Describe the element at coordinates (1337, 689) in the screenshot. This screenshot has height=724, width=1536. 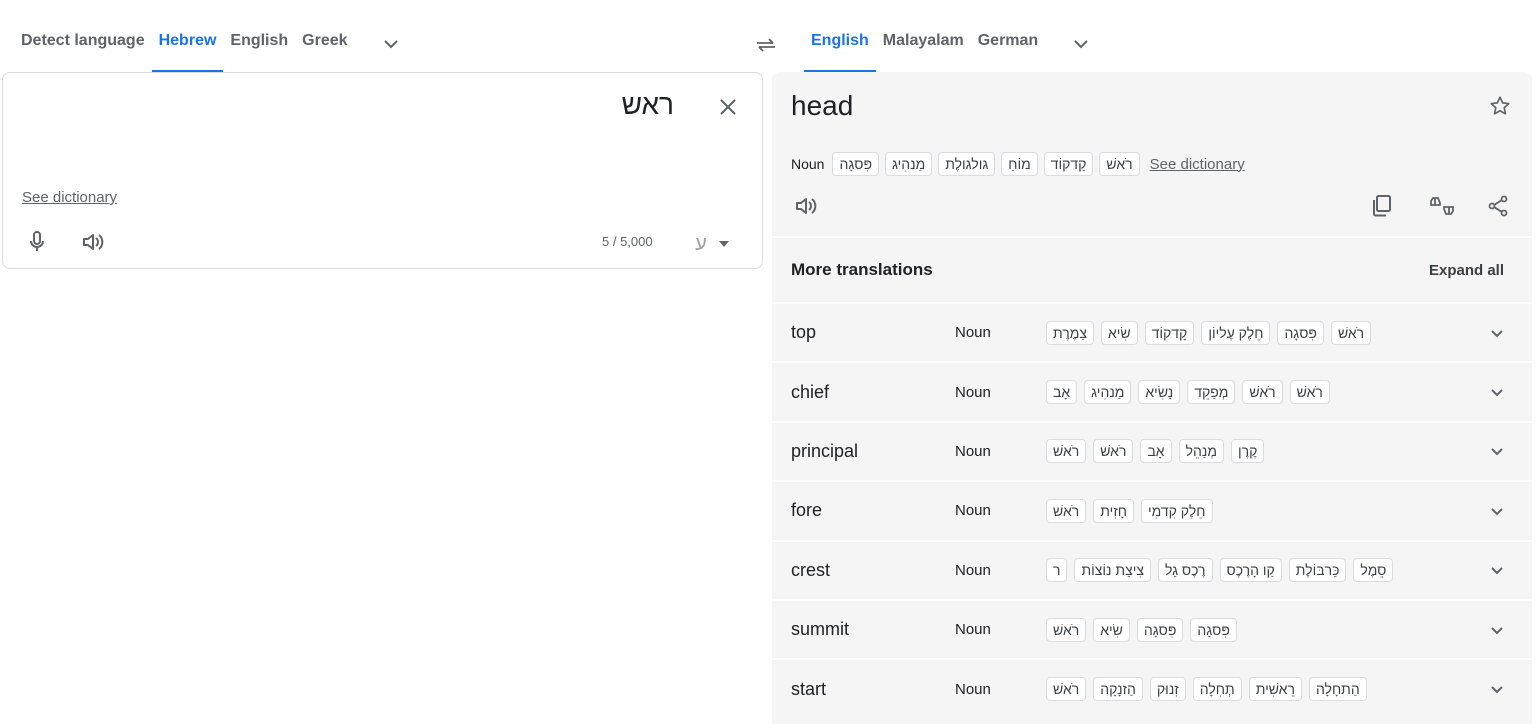
I see `reverse-translation-chip: הַתחָלָה` at that location.